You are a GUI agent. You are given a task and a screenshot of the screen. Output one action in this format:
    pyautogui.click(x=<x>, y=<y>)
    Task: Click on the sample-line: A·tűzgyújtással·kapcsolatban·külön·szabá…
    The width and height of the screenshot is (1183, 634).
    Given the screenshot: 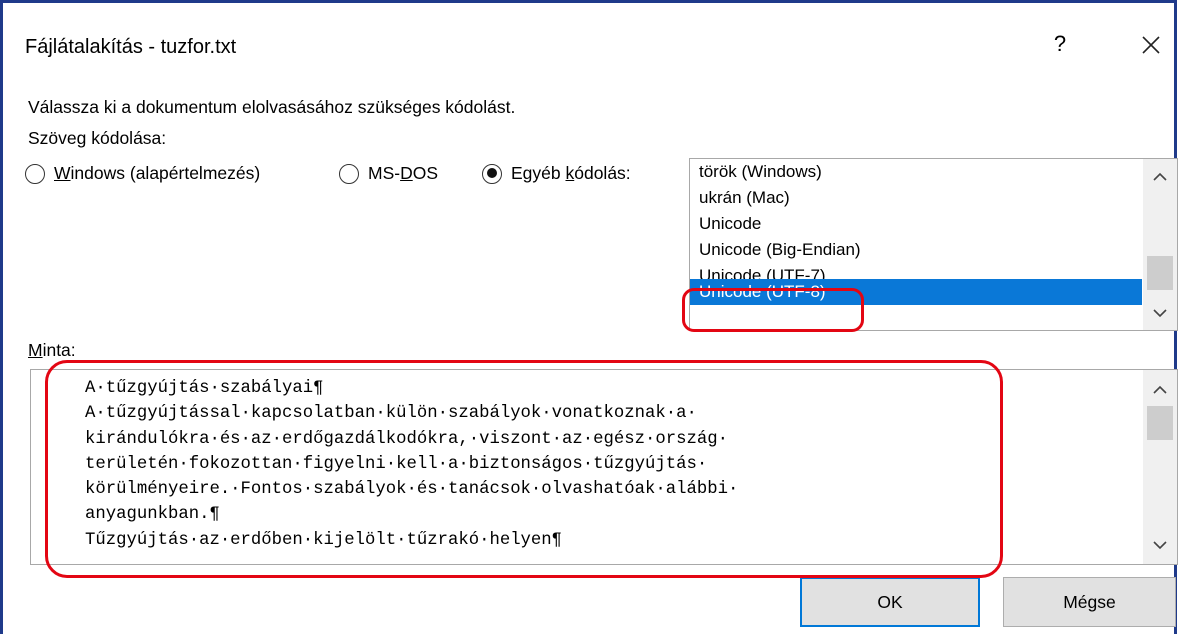 What is the action you would take?
    pyautogui.click(x=391, y=414)
    